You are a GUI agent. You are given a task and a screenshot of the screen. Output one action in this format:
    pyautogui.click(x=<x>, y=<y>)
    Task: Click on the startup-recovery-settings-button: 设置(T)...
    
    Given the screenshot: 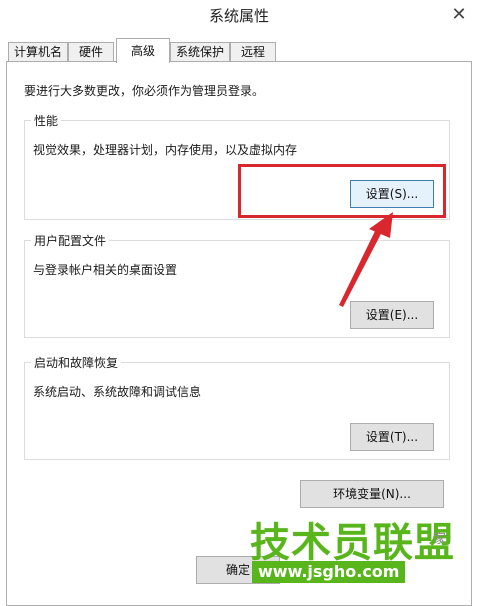 What is the action you would take?
    pyautogui.click(x=392, y=437)
    